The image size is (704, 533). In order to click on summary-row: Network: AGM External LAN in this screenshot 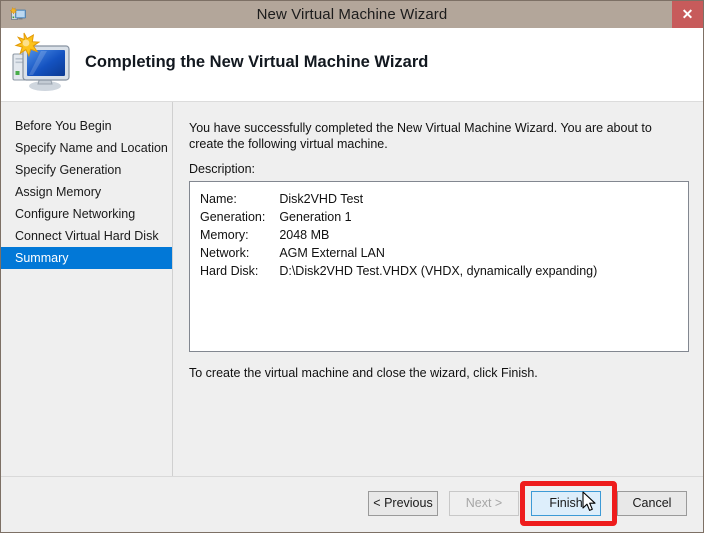, I will do `click(398, 255)`.